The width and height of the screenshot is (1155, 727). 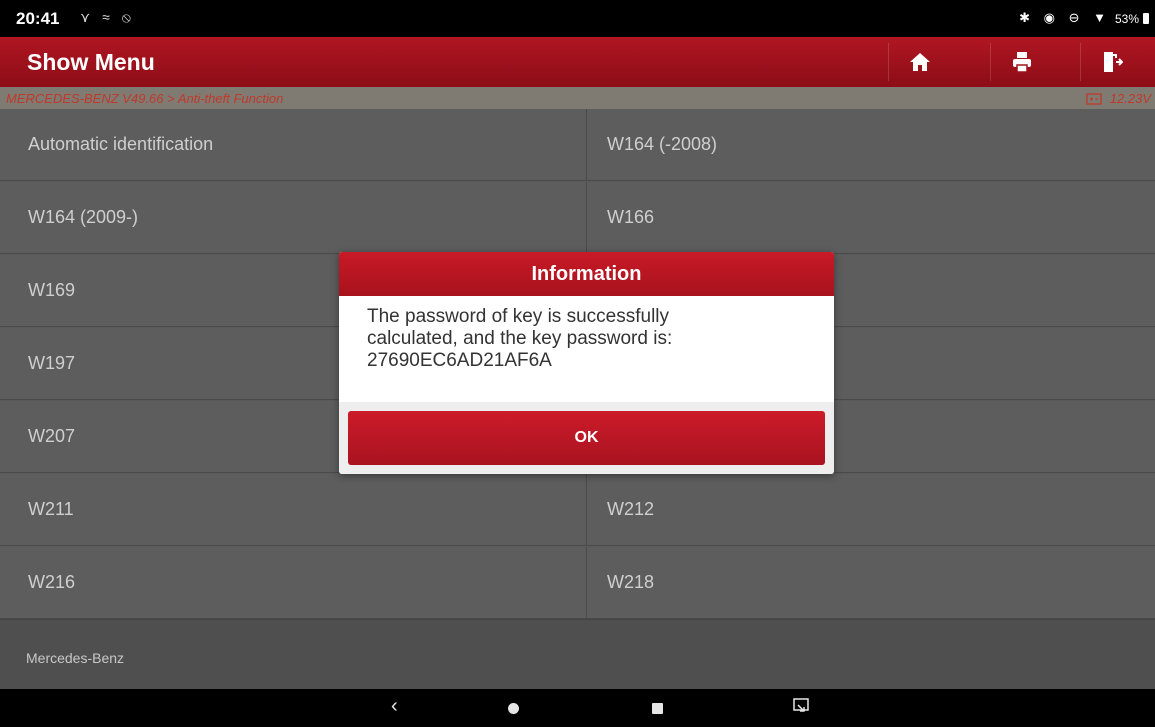 I want to click on ok-button: OK, so click(x=586, y=438).